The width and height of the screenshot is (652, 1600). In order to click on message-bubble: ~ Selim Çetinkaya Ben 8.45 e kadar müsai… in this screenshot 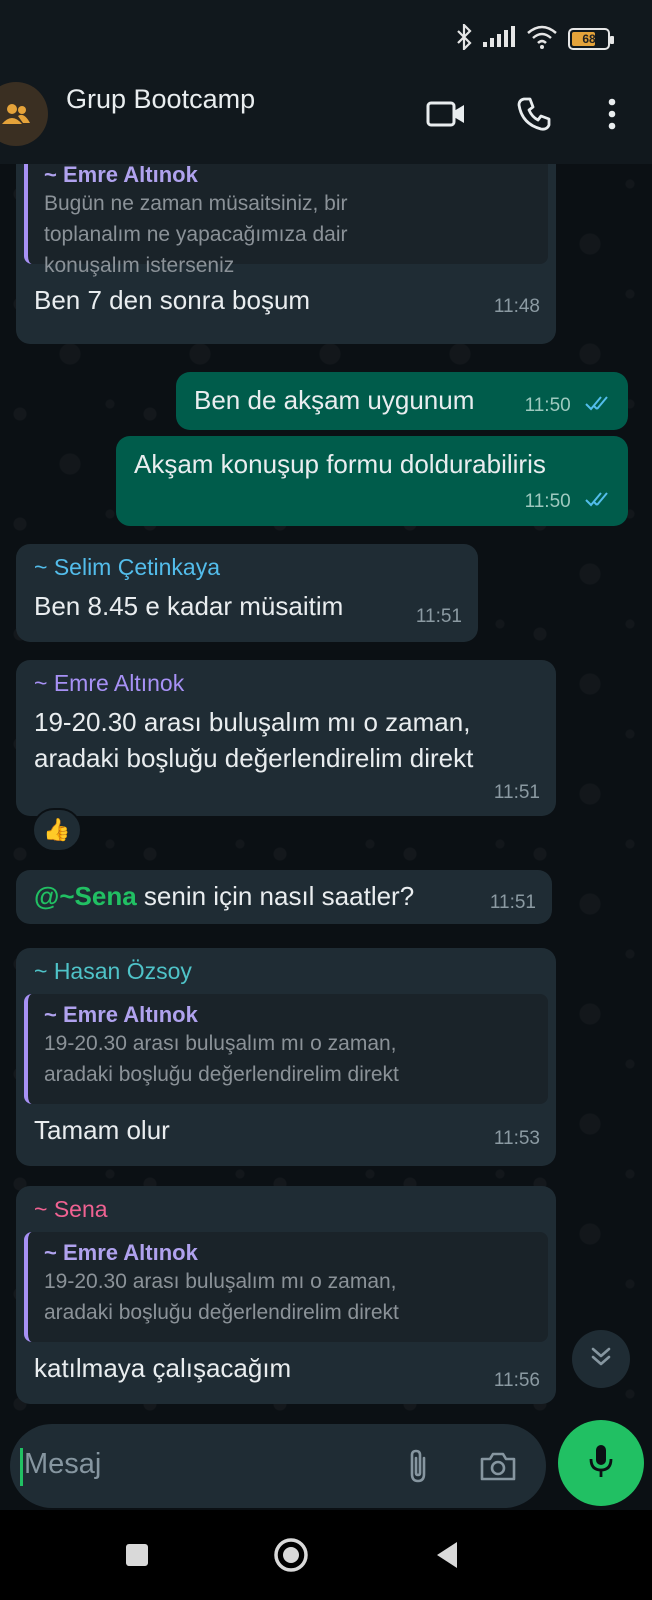, I will do `click(247, 593)`.